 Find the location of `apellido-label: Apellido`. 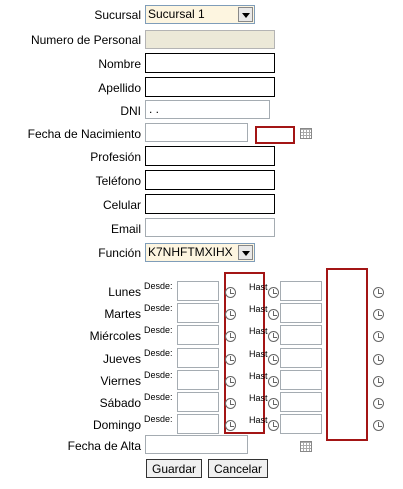

apellido-label: Apellido is located at coordinates (119, 88).